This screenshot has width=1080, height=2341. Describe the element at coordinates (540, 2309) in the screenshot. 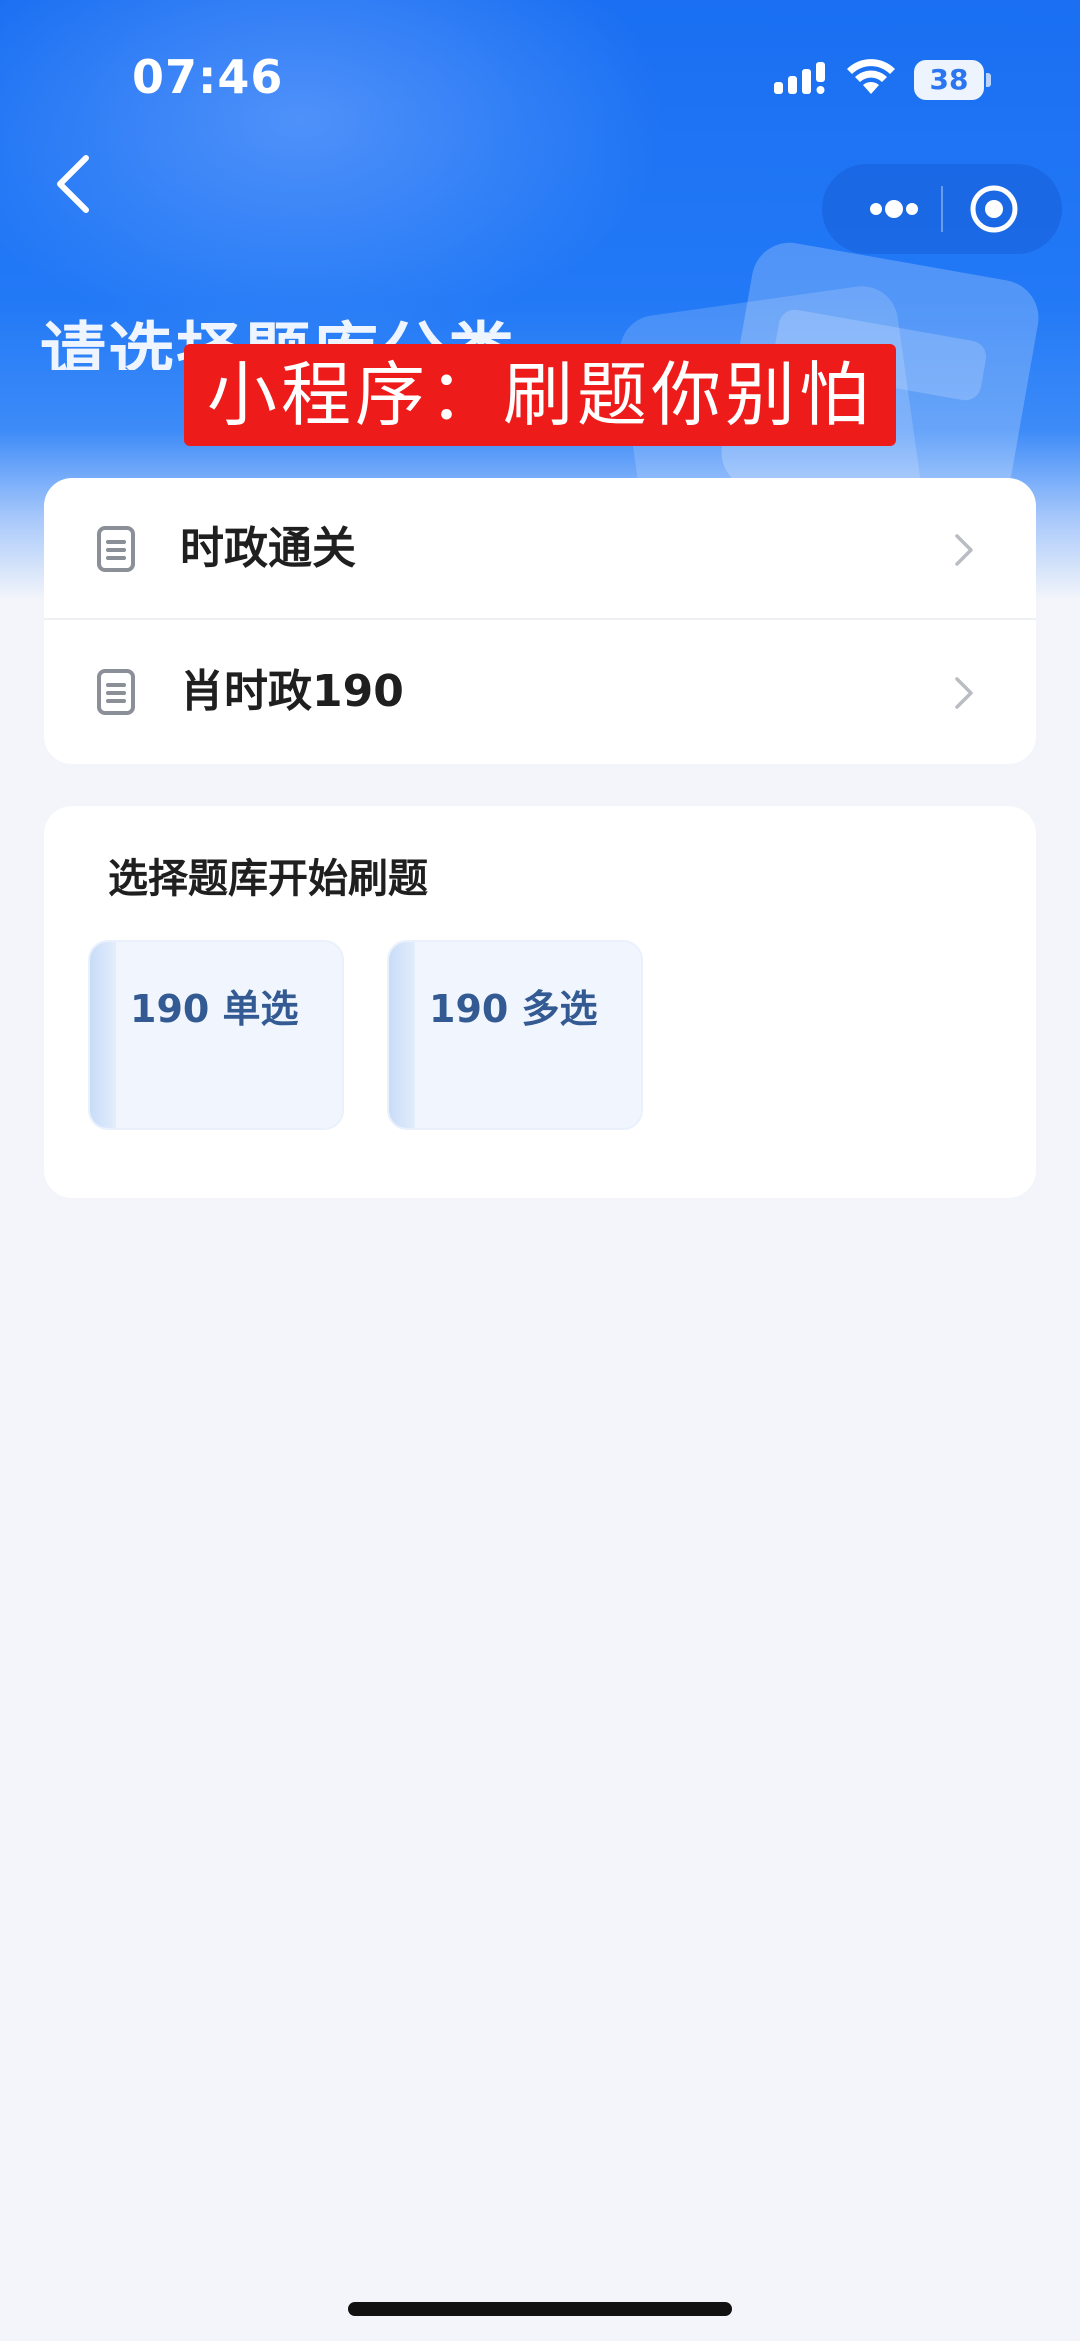

I see `home-indicator` at that location.